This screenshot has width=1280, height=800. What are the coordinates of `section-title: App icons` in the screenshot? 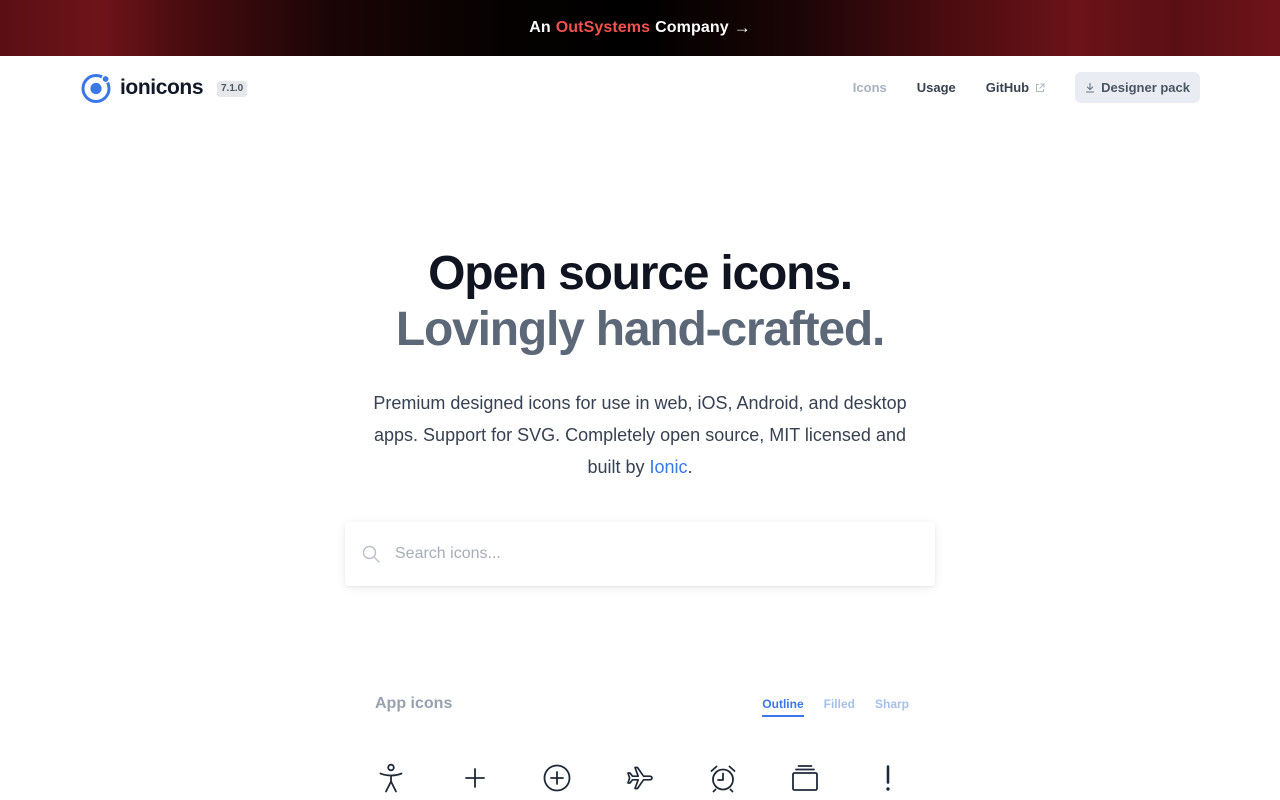 It's located at (414, 703).